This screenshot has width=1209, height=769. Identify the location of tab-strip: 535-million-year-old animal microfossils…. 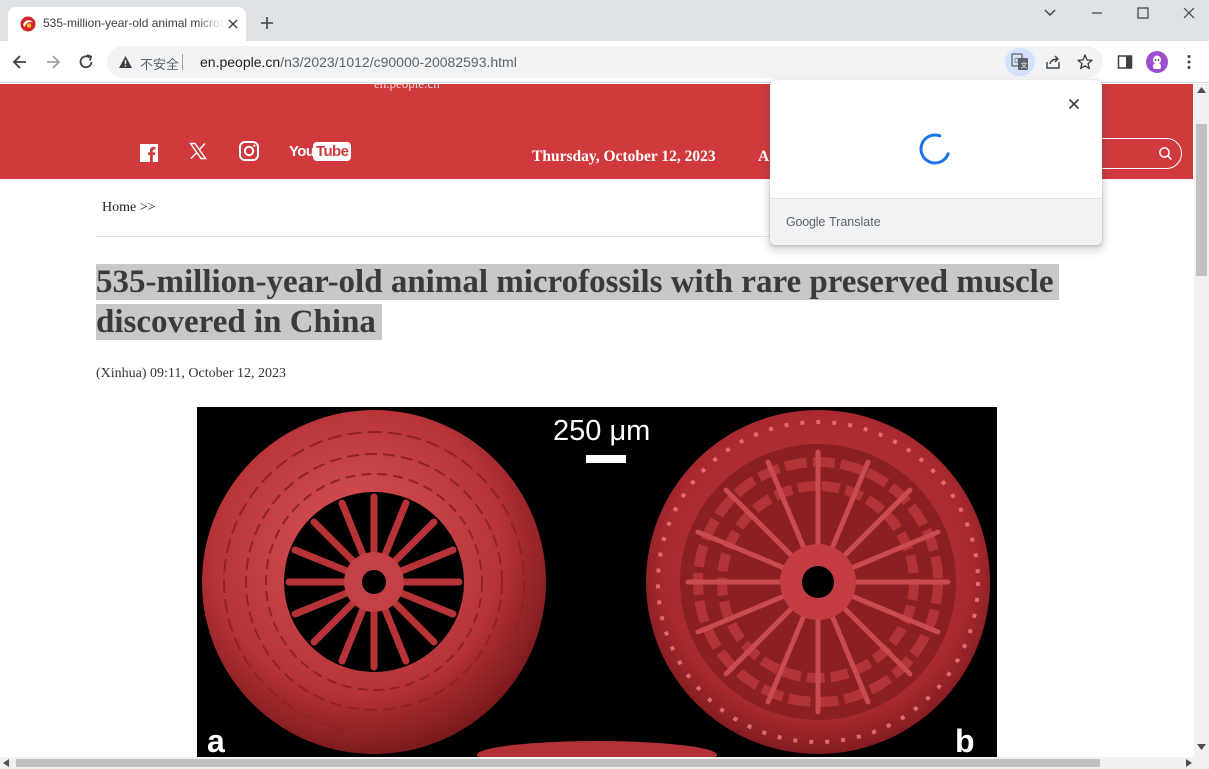
(604, 20).